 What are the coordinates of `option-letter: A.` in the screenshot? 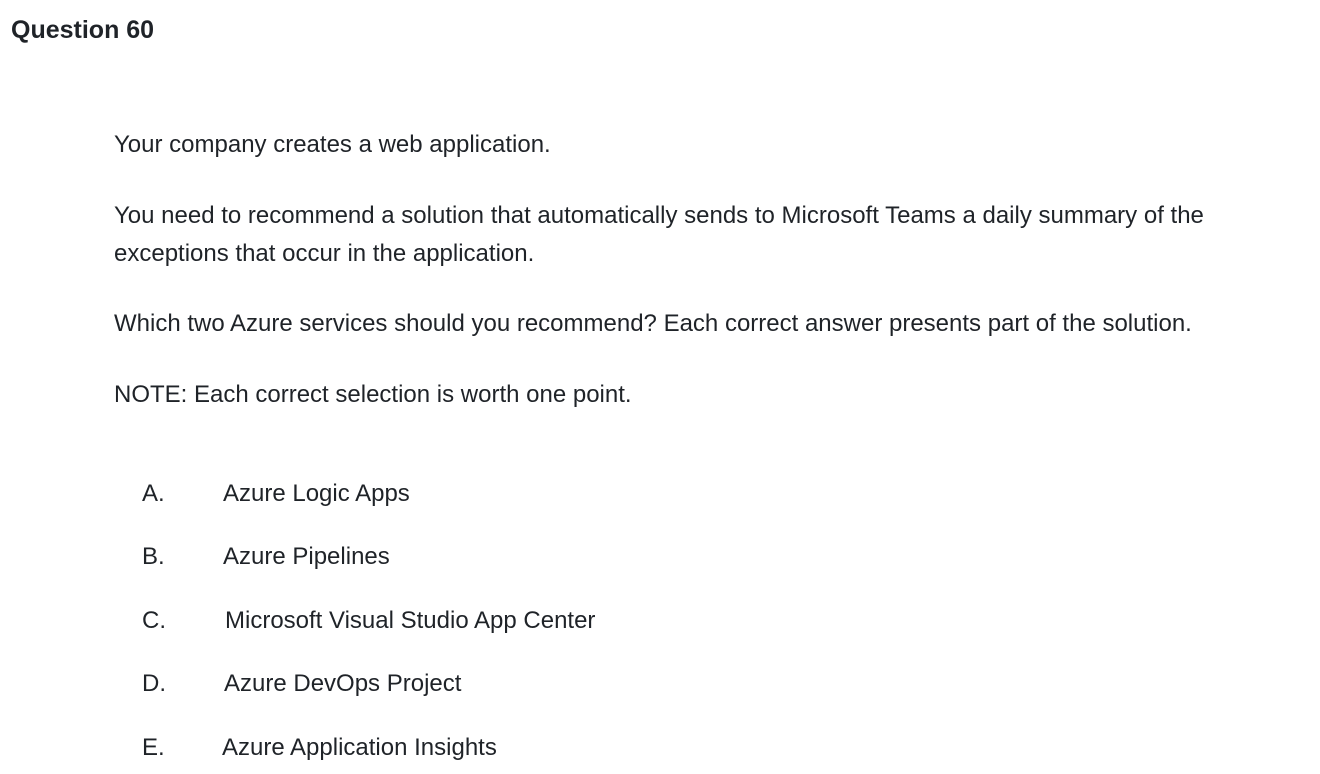 It's located at (153, 493).